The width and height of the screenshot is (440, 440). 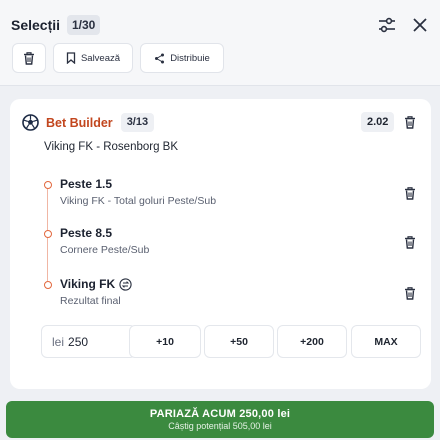 What do you see at coordinates (312, 341) in the screenshot?
I see `quick-stake-200-button: +200` at bounding box center [312, 341].